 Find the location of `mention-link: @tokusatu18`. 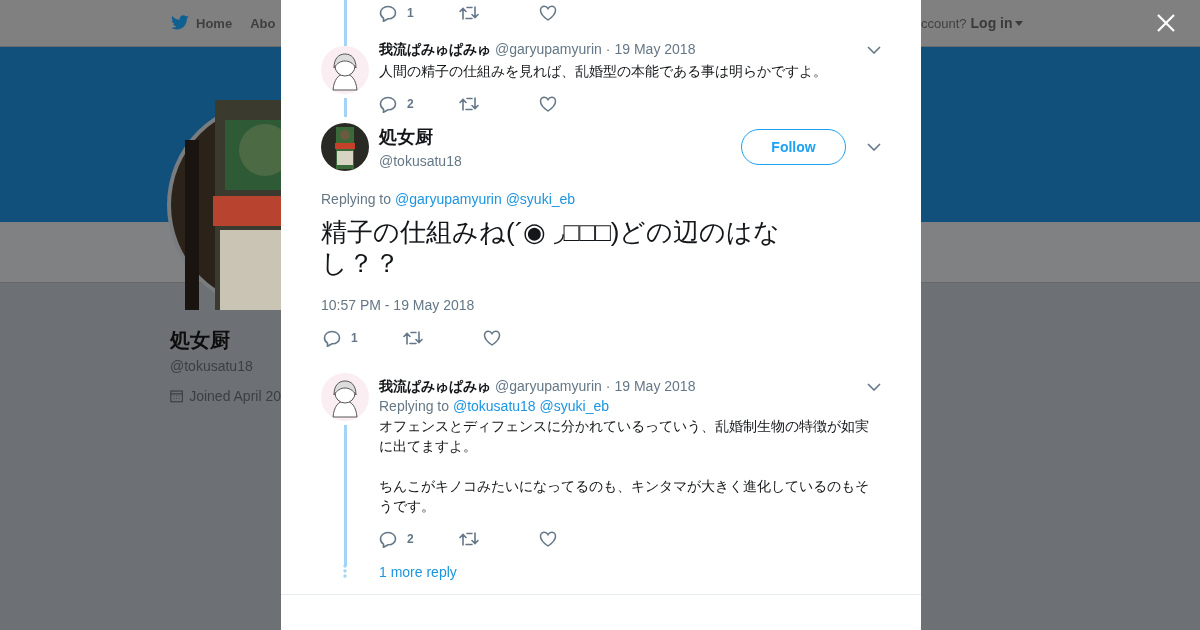

mention-link: @tokusatu18 is located at coordinates (494, 406).